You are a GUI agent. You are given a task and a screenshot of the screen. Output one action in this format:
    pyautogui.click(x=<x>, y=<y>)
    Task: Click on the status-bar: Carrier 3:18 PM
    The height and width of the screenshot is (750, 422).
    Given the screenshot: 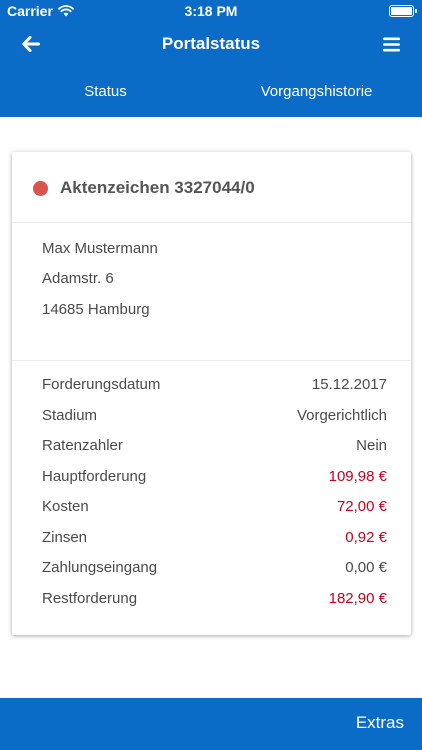 What is the action you would take?
    pyautogui.click(x=211, y=11)
    